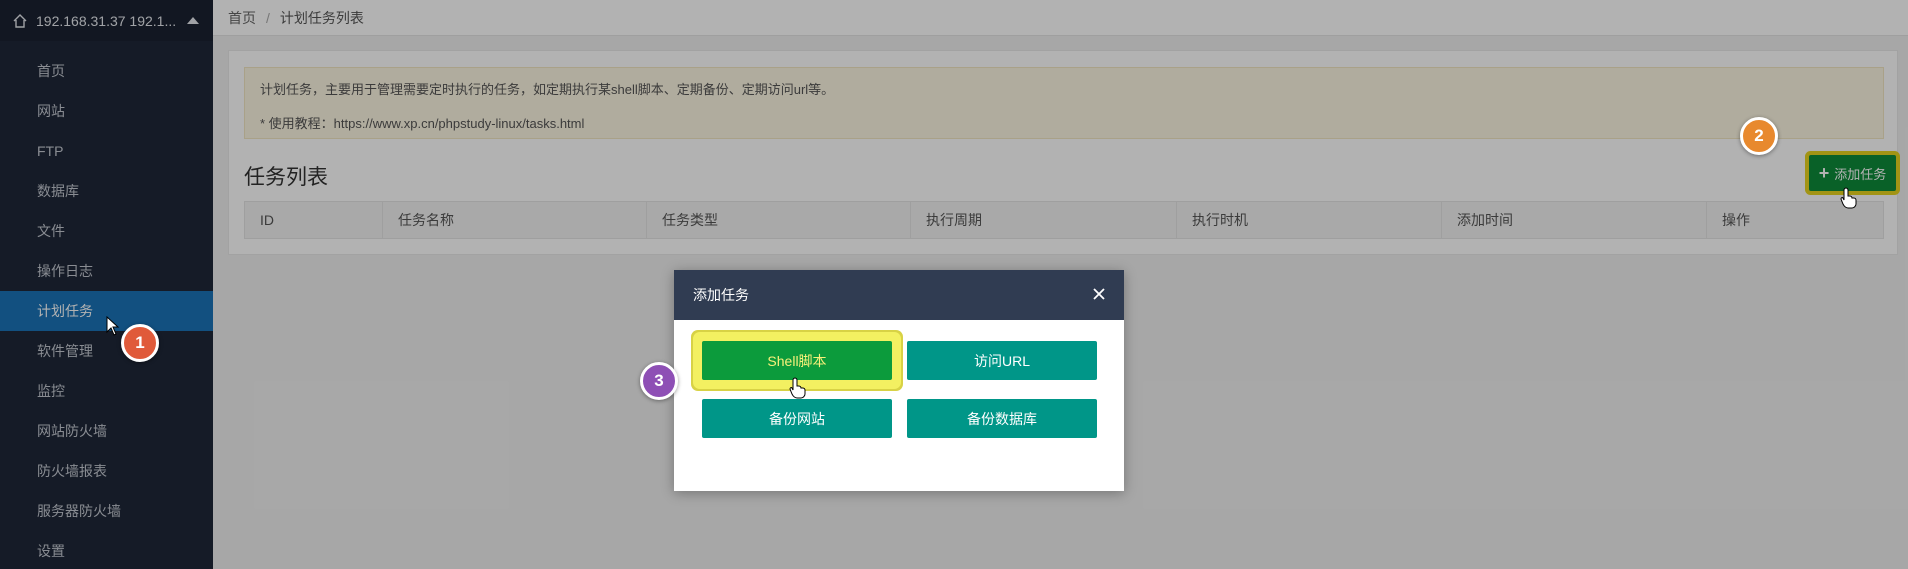 Image resolution: width=1908 pixels, height=569 pixels. What do you see at coordinates (1099, 294) in the screenshot?
I see `close-icon` at bounding box center [1099, 294].